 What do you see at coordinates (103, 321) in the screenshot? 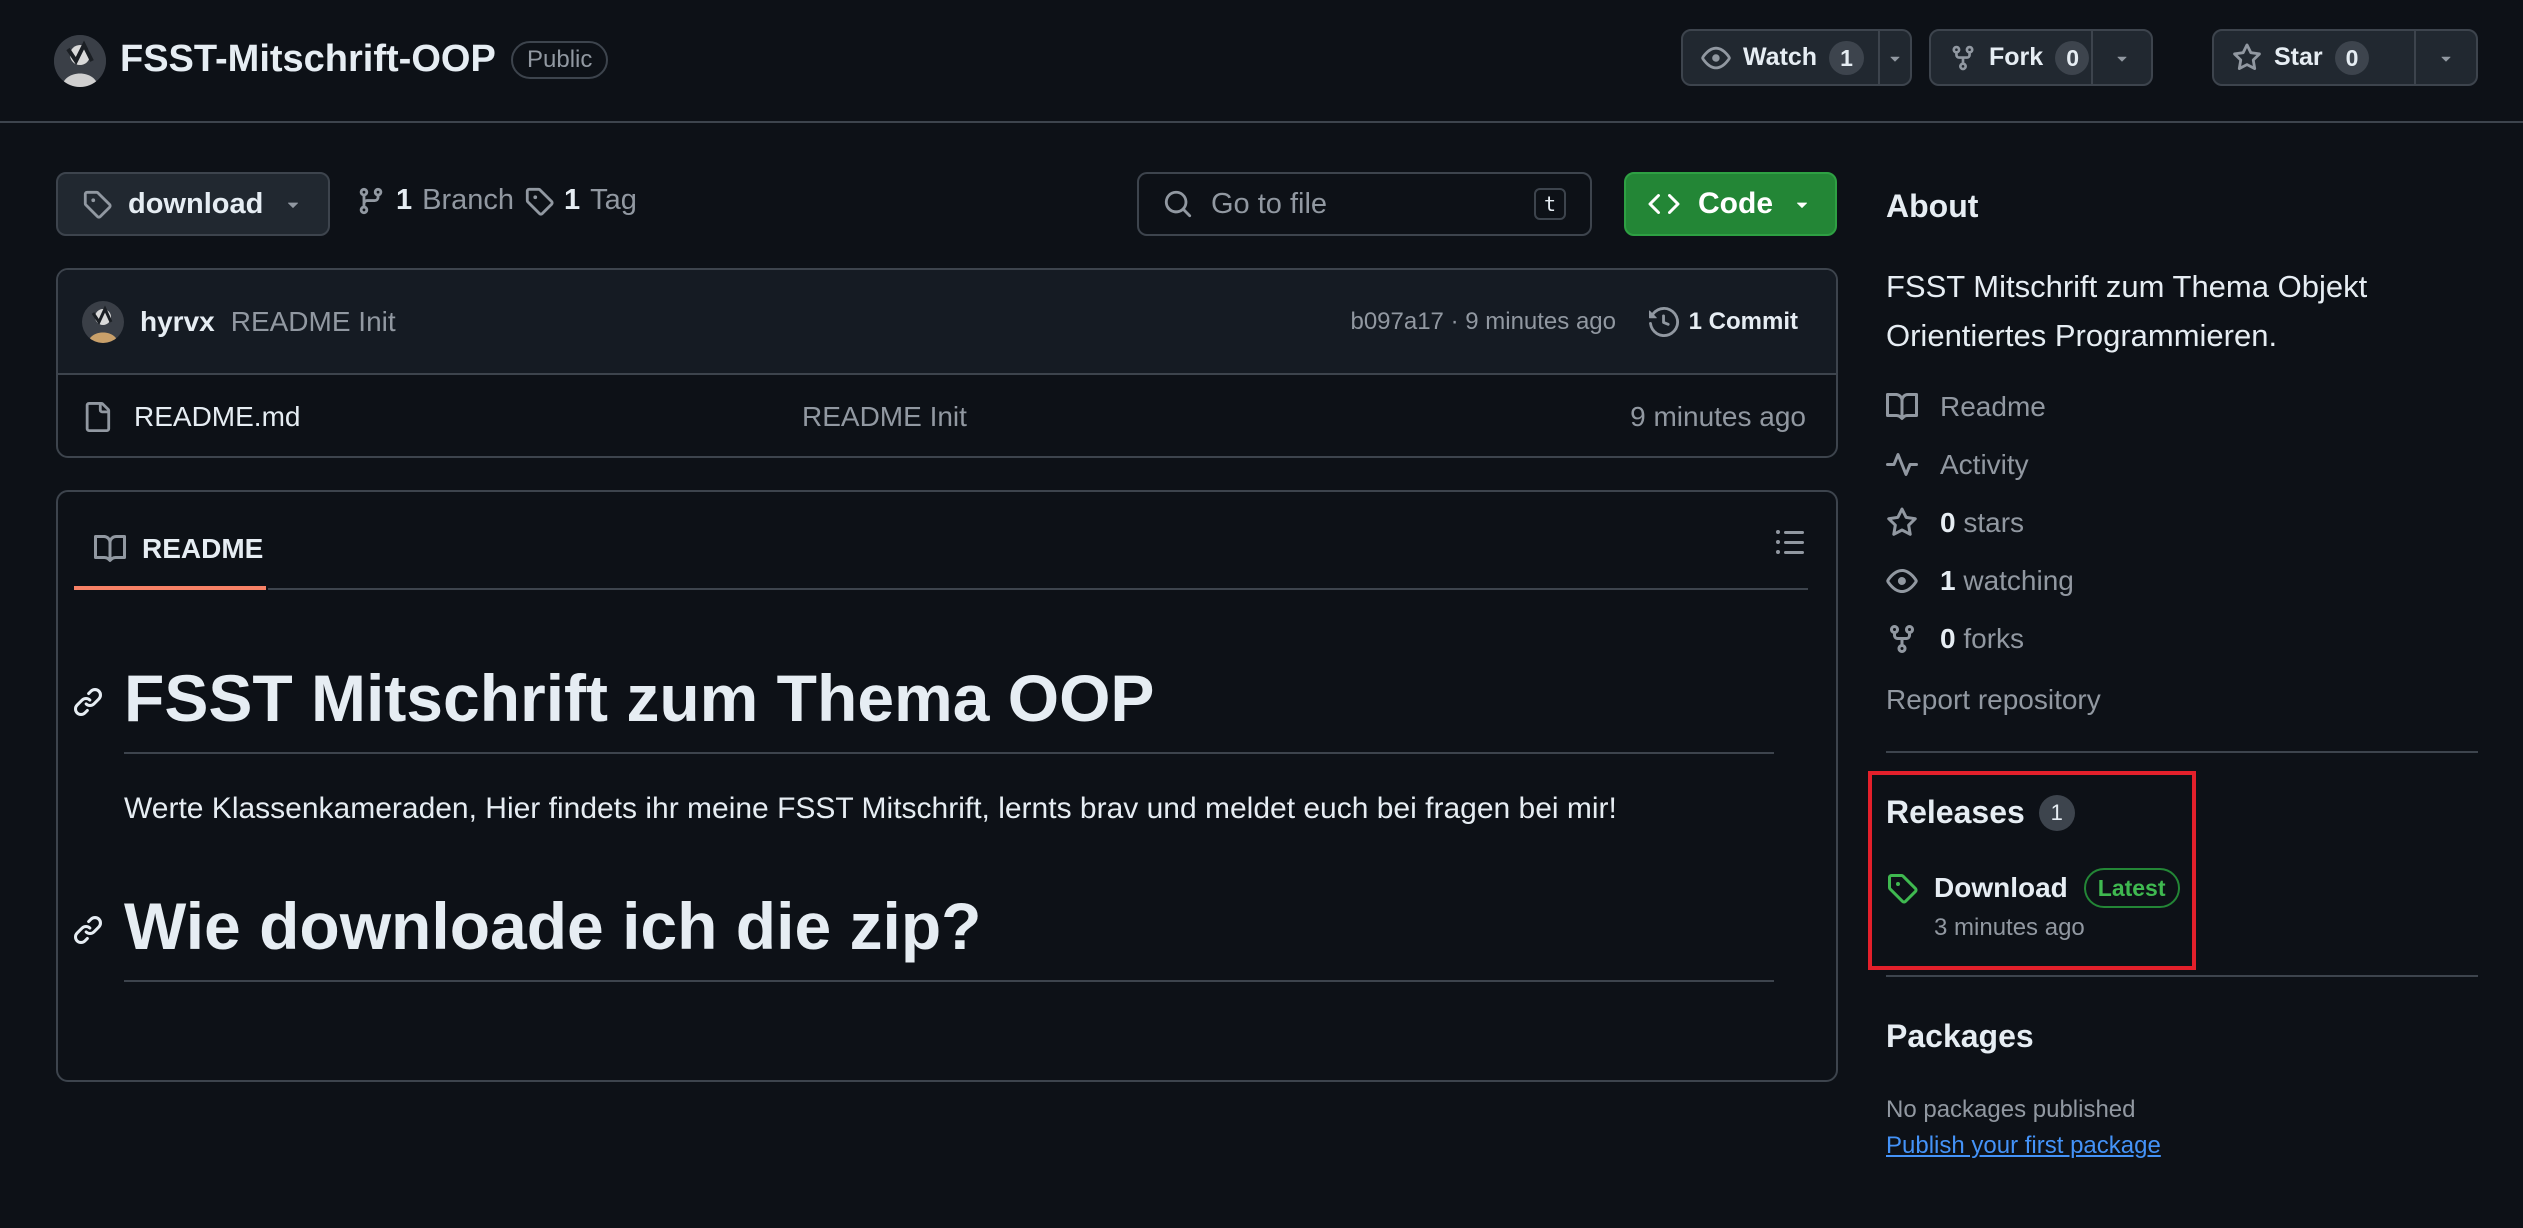
I see `commit-author-avatar` at bounding box center [103, 321].